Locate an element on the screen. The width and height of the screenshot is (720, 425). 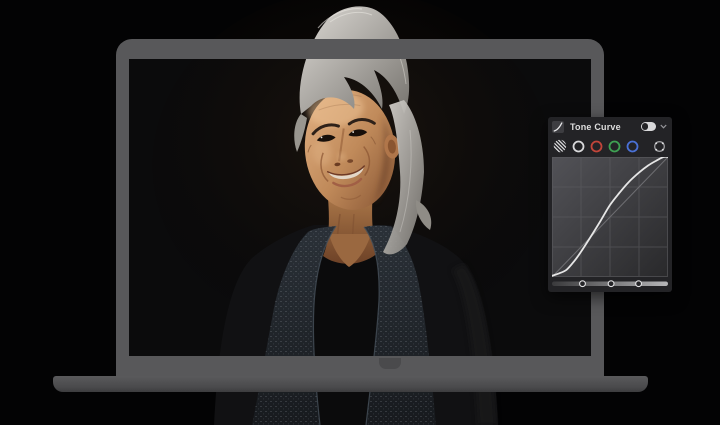
region-split-slider is located at coordinates (610, 284).